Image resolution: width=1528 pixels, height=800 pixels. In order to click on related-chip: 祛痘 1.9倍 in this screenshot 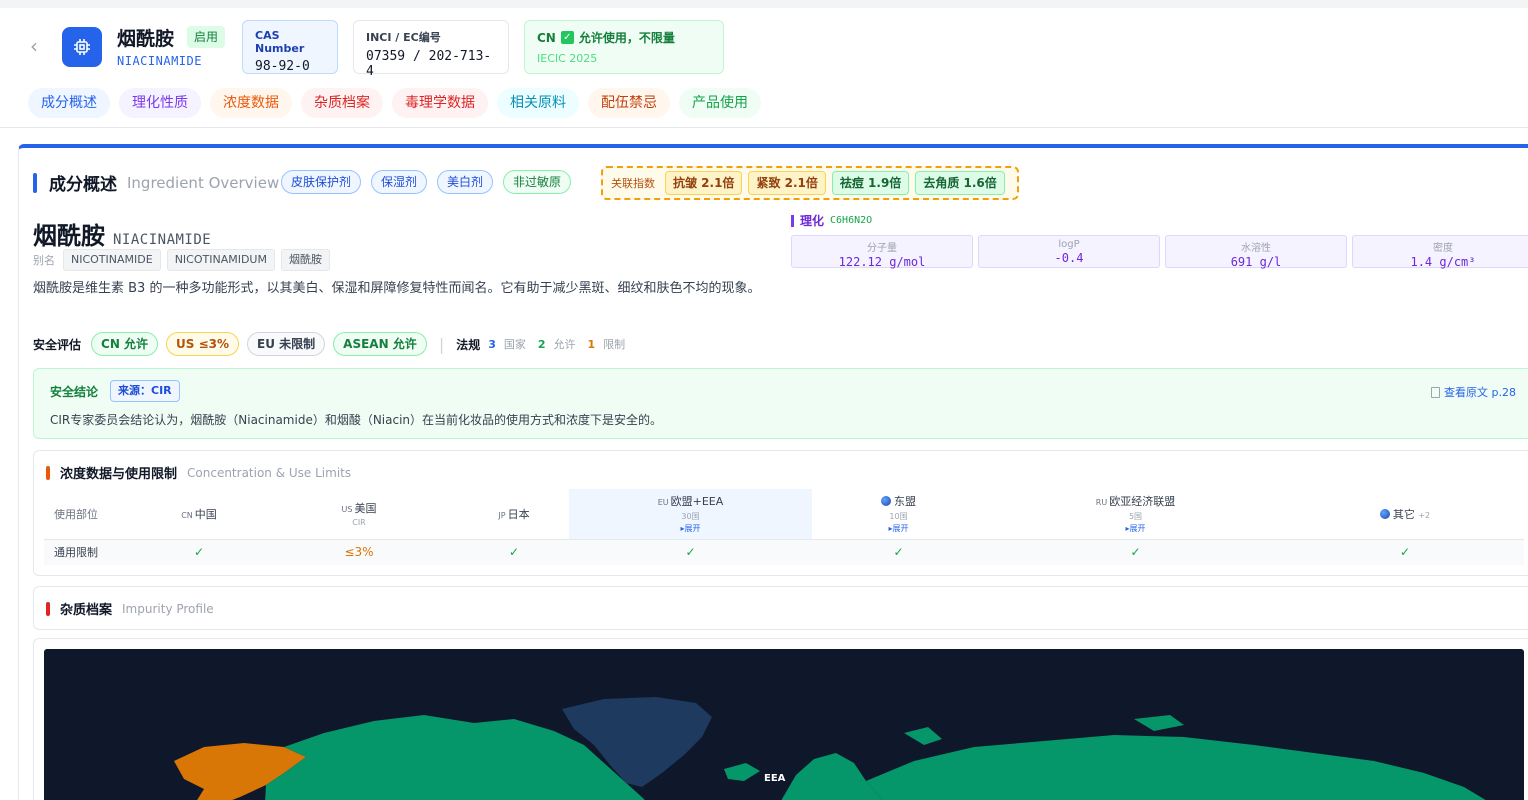, I will do `click(870, 183)`.